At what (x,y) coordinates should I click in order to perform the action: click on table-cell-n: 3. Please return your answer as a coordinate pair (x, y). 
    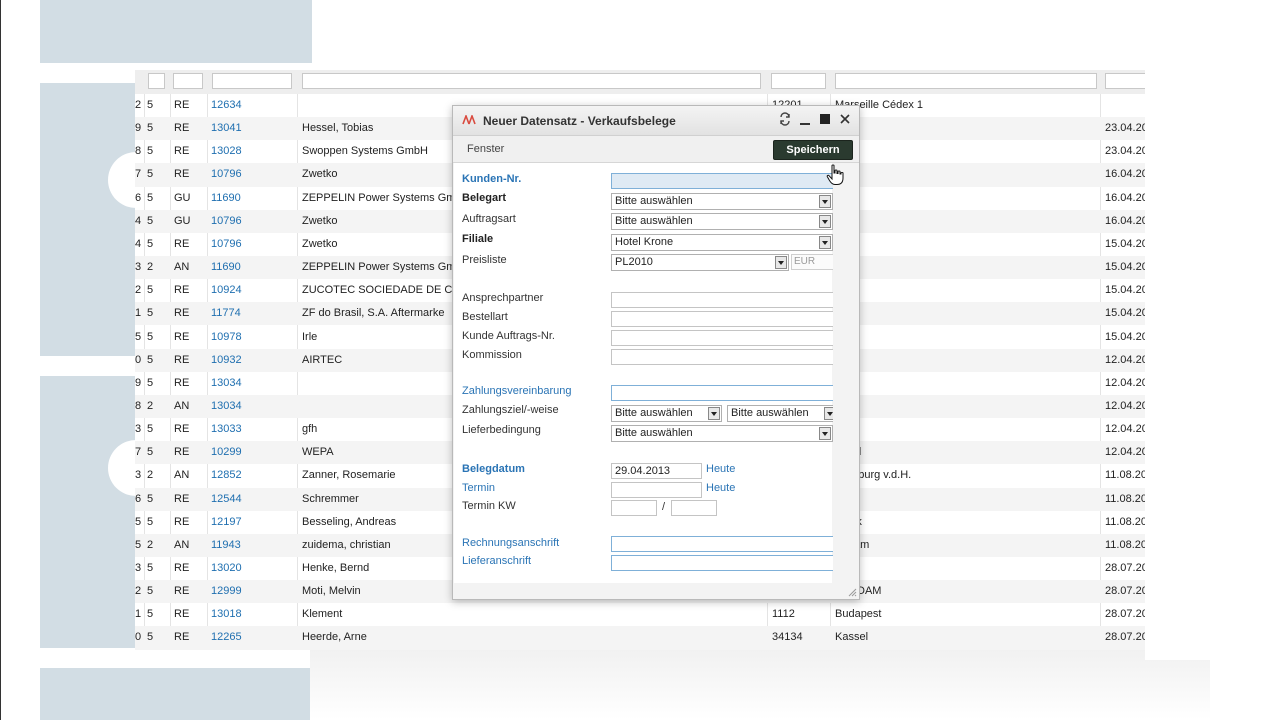
    Looking at the image, I should click on (138, 475).